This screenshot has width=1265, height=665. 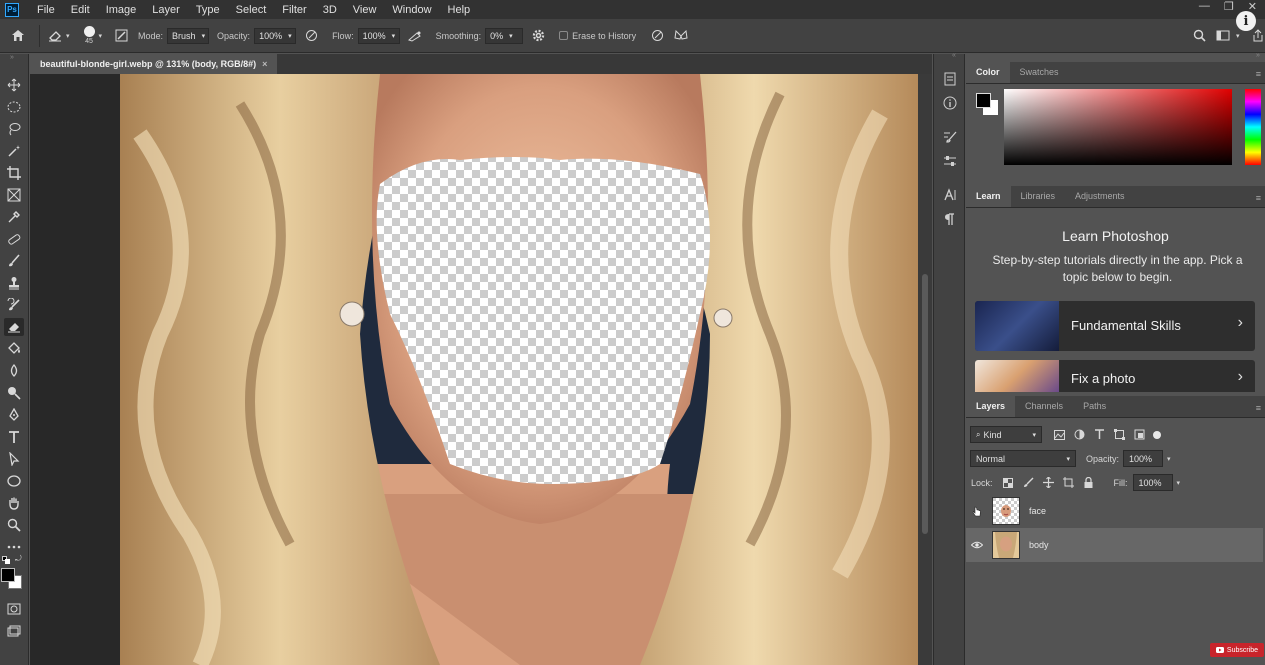 I want to click on home-icon, so click(x=18, y=36).